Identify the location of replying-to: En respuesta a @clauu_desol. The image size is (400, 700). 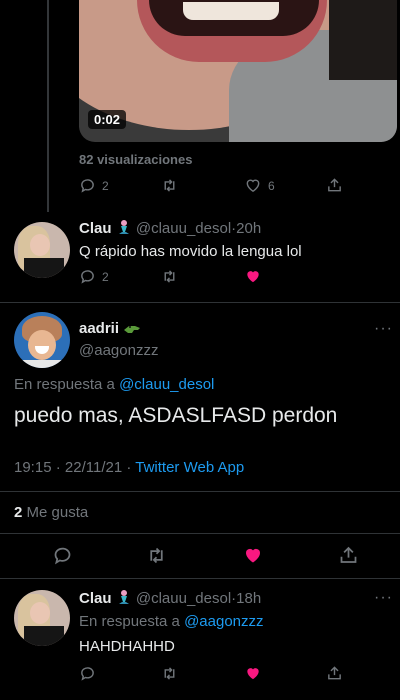
(114, 384).